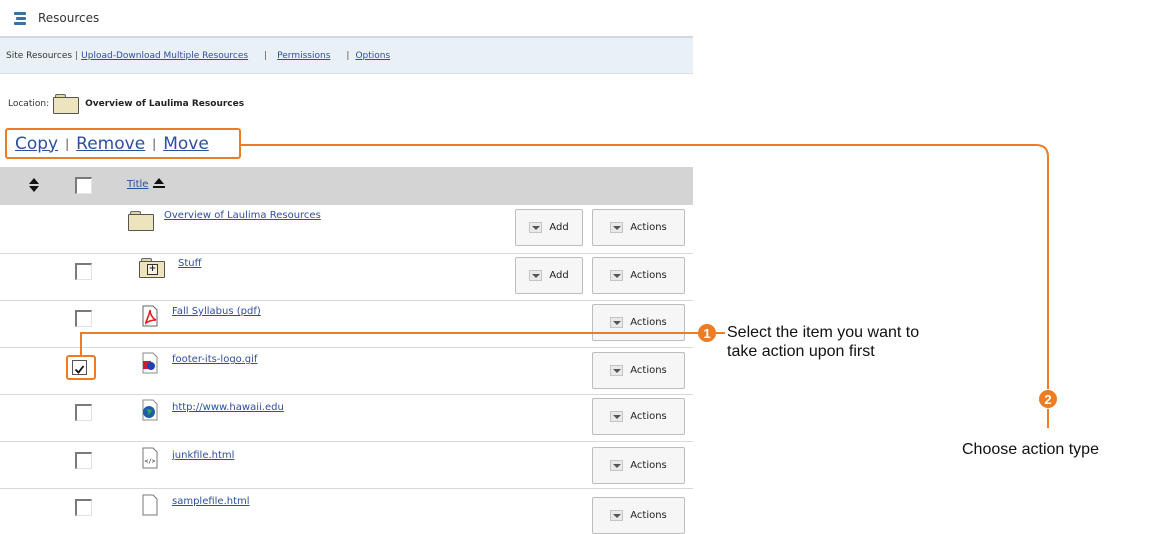  I want to click on step-2-badge: 2, so click(1048, 399).